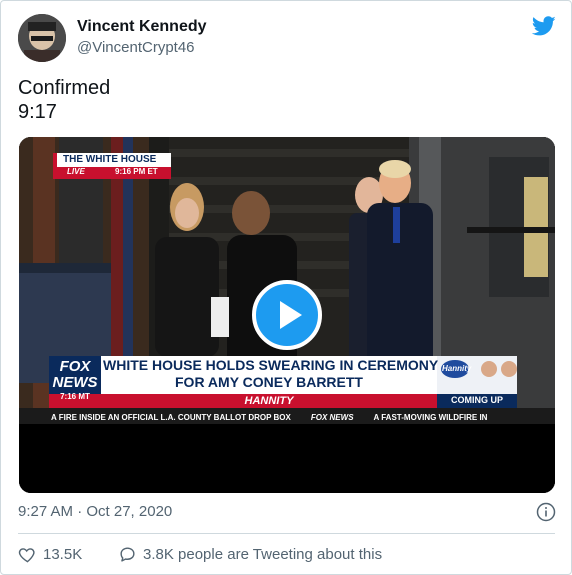 The width and height of the screenshot is (572, 575). I want to click on user-handle: @VincentCrypt46, so click(136, 47).